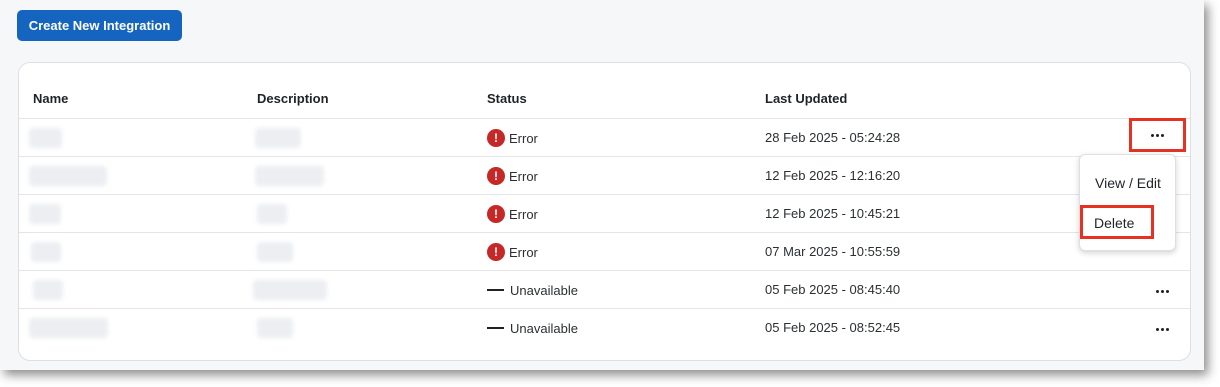 The image size is (1220, 387). What do you see at coordinates (833, 137) in the screenshot?
I see `last-updated-cell: 28 Feb 2025 - 05:24:28` at bounding box center [833, 137].